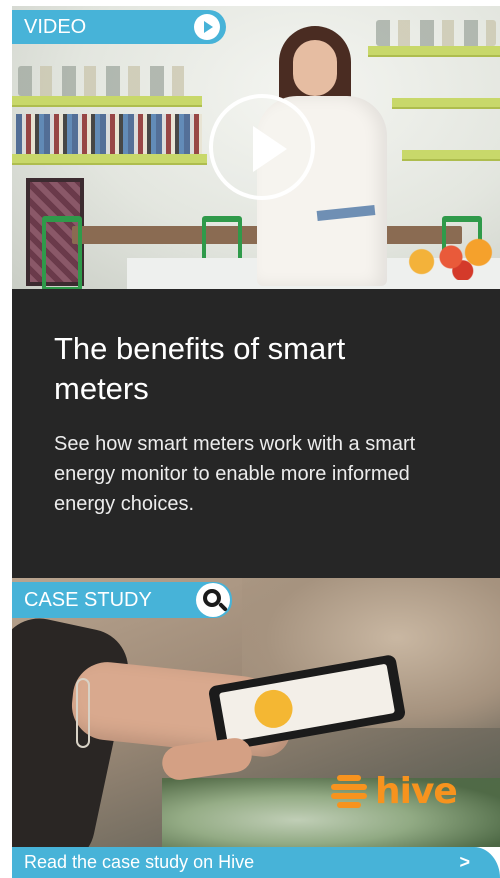 The height and width of the screenshot is (878, 500). I want to click on search-icon, so click(213, 600).